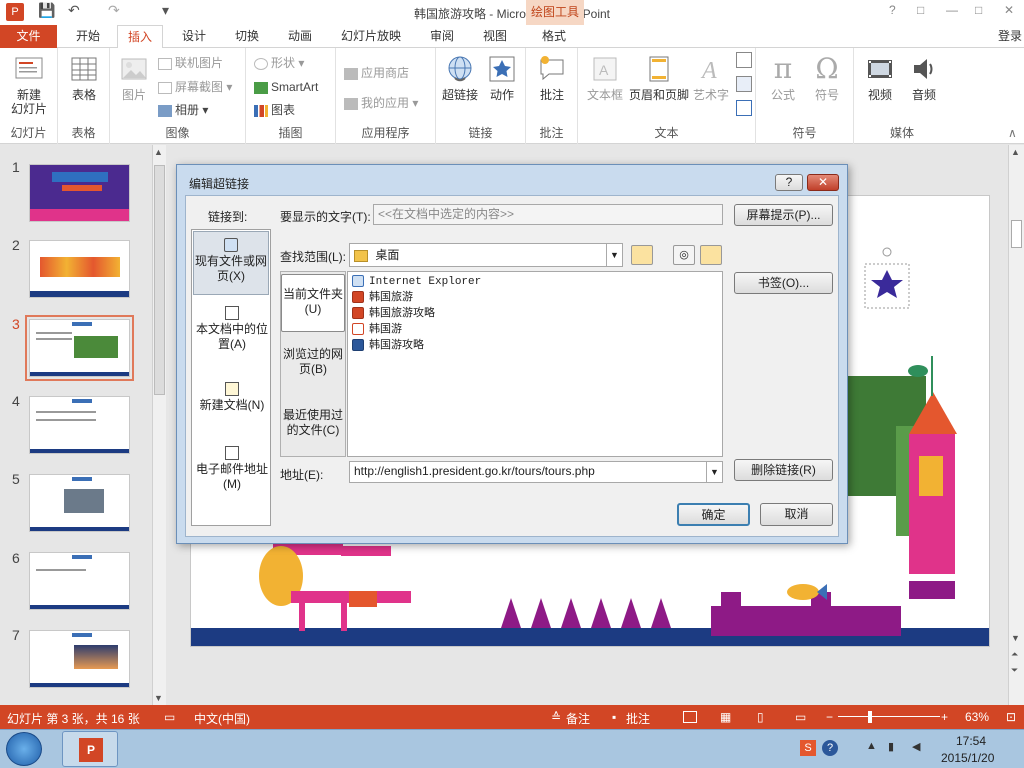  Describe the element at coordinates (944, 717) in the screenshot. I see `zoom-in-button: +` at that location.